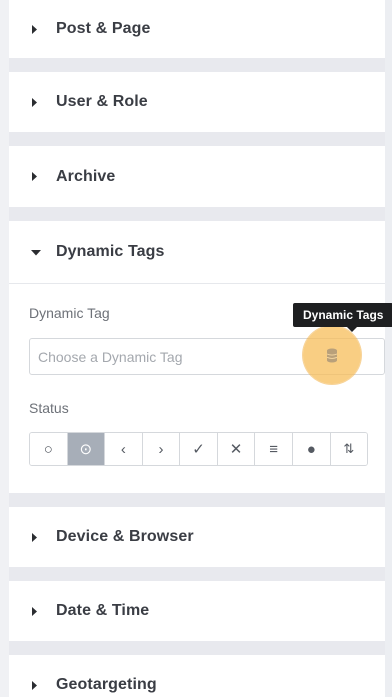 Image resolution: width=392 pixels, height=697 pixels. I want to click on chevron-right-icon: ›, so click(161, 449).